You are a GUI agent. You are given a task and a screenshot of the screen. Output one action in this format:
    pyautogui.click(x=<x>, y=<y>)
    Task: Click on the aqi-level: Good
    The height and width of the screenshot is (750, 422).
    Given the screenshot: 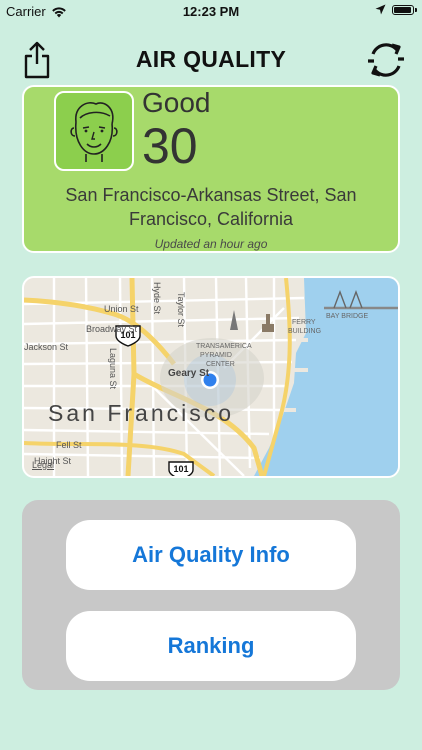 What is the action you would take?
    pyautogui.click(x=176, y=102)
    